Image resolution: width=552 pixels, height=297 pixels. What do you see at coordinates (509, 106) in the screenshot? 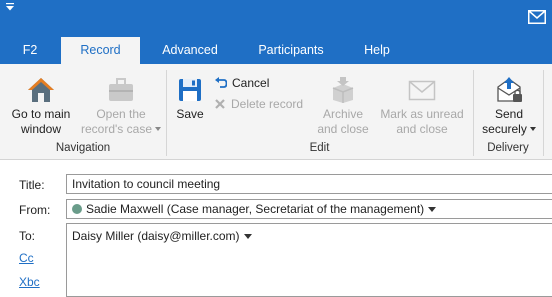
I see `send-securely-button: Send securely` at bounding box center [509, 106].